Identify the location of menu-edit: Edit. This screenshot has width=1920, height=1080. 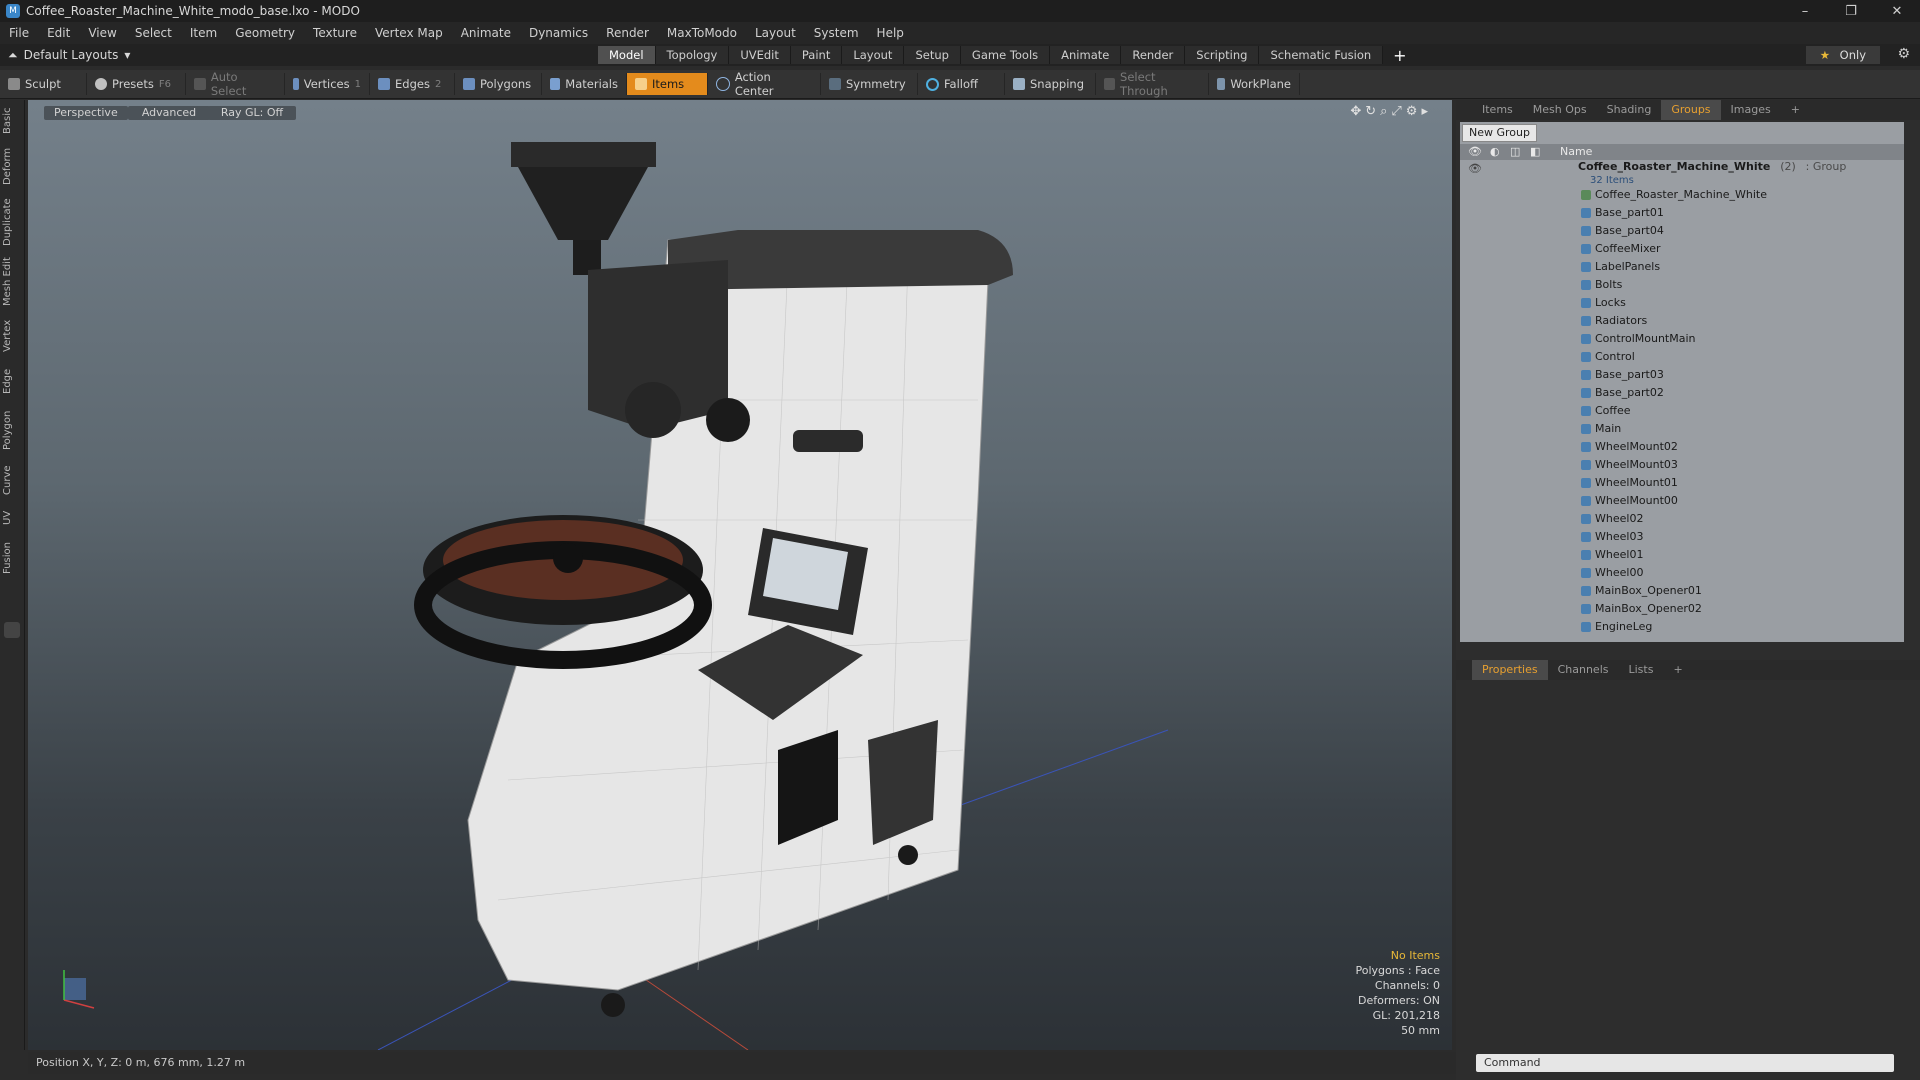
(58, 33).